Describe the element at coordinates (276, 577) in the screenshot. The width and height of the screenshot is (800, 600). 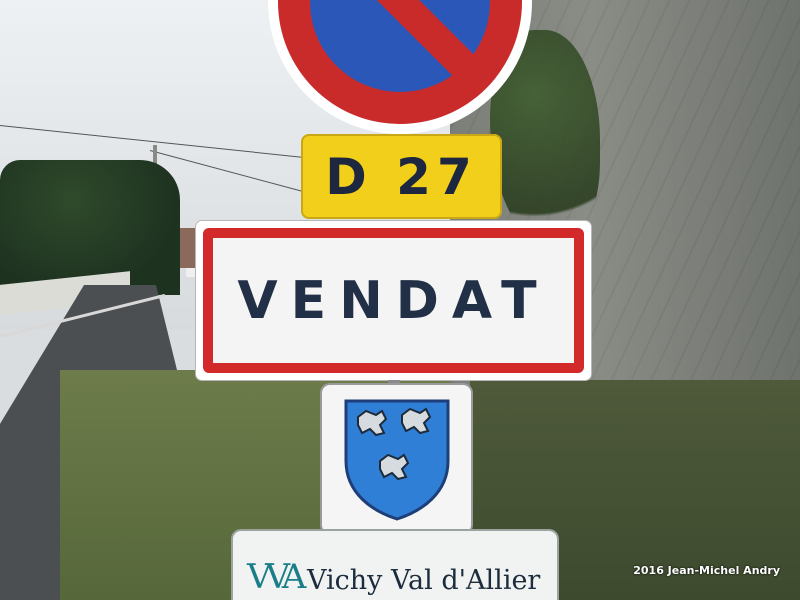
I see `vichy-logo-icon: VVA` at that location.